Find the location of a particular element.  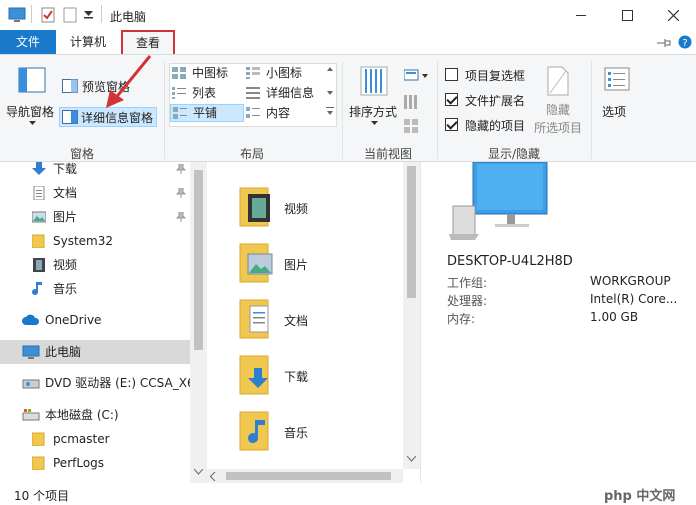

small-icons-icon is located at coordinates (253, 73).